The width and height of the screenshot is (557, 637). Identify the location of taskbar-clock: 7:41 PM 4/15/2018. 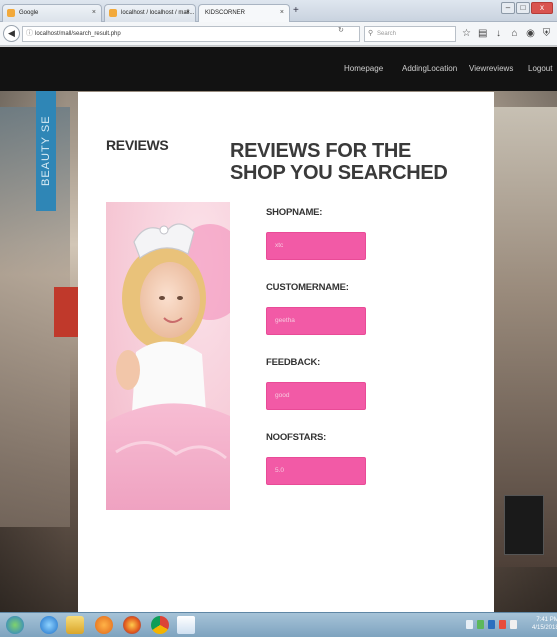
(544, 624).